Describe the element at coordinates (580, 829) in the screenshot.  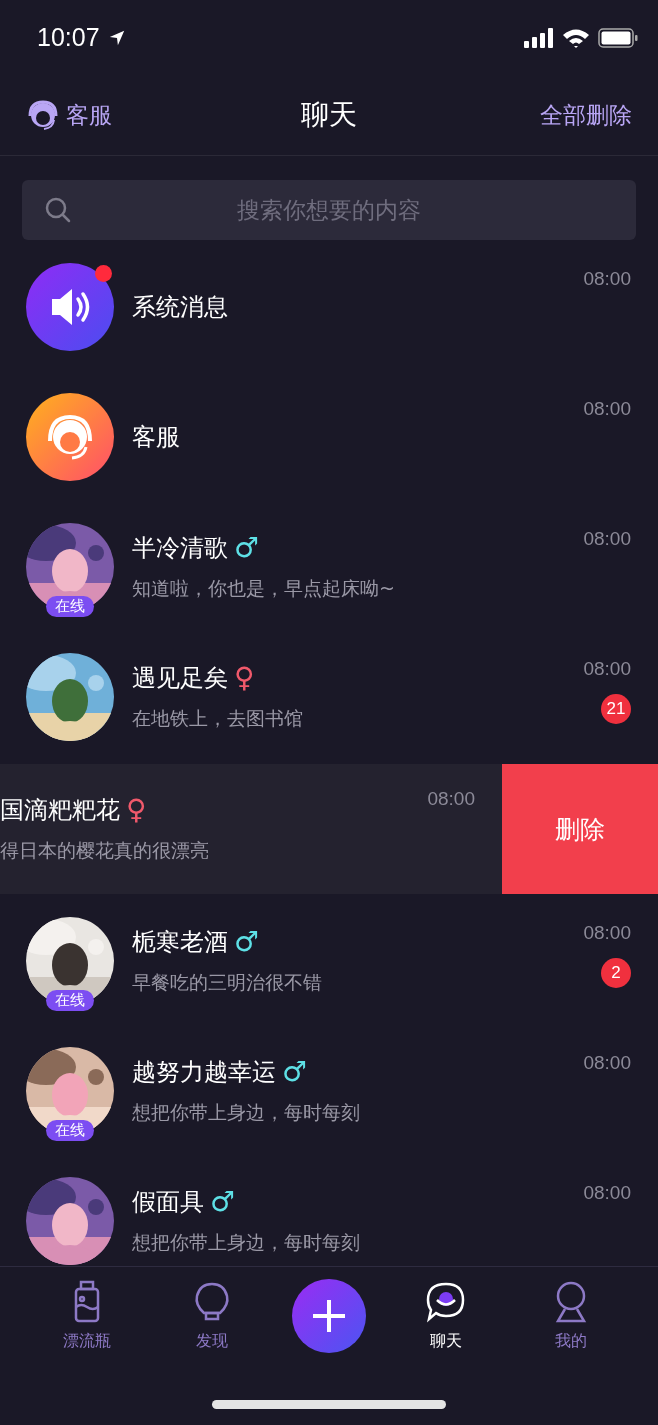
I see `delete-button: 删除` at that location.